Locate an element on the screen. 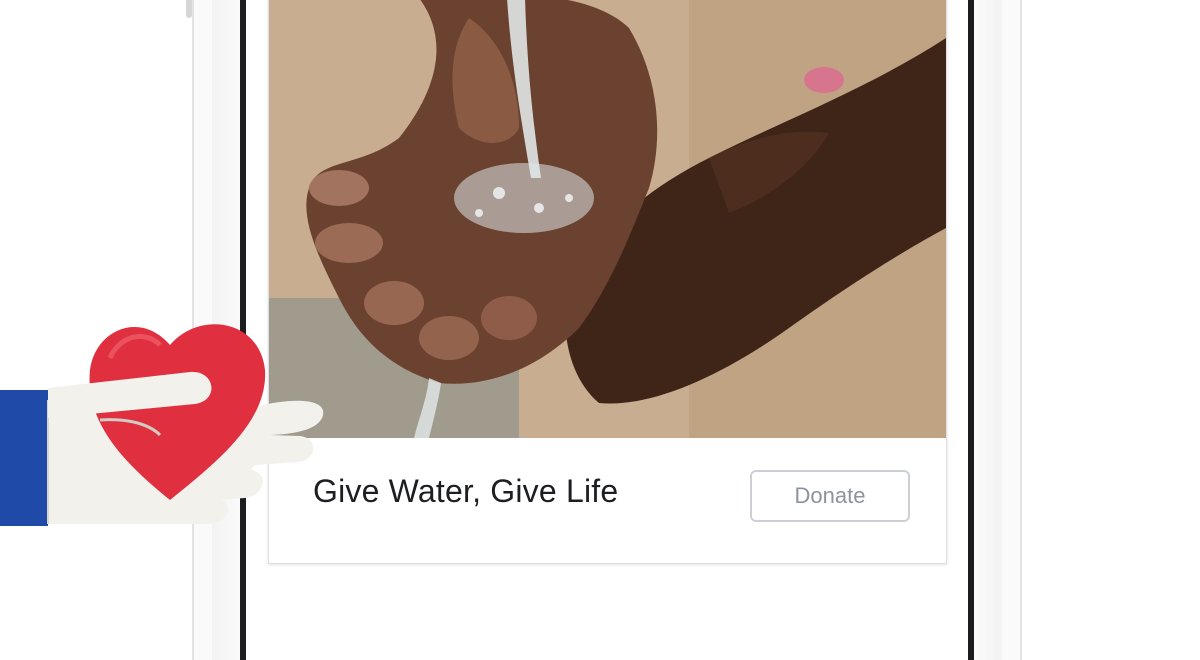  donate-button: Donate is located at coordinates (830, 496).